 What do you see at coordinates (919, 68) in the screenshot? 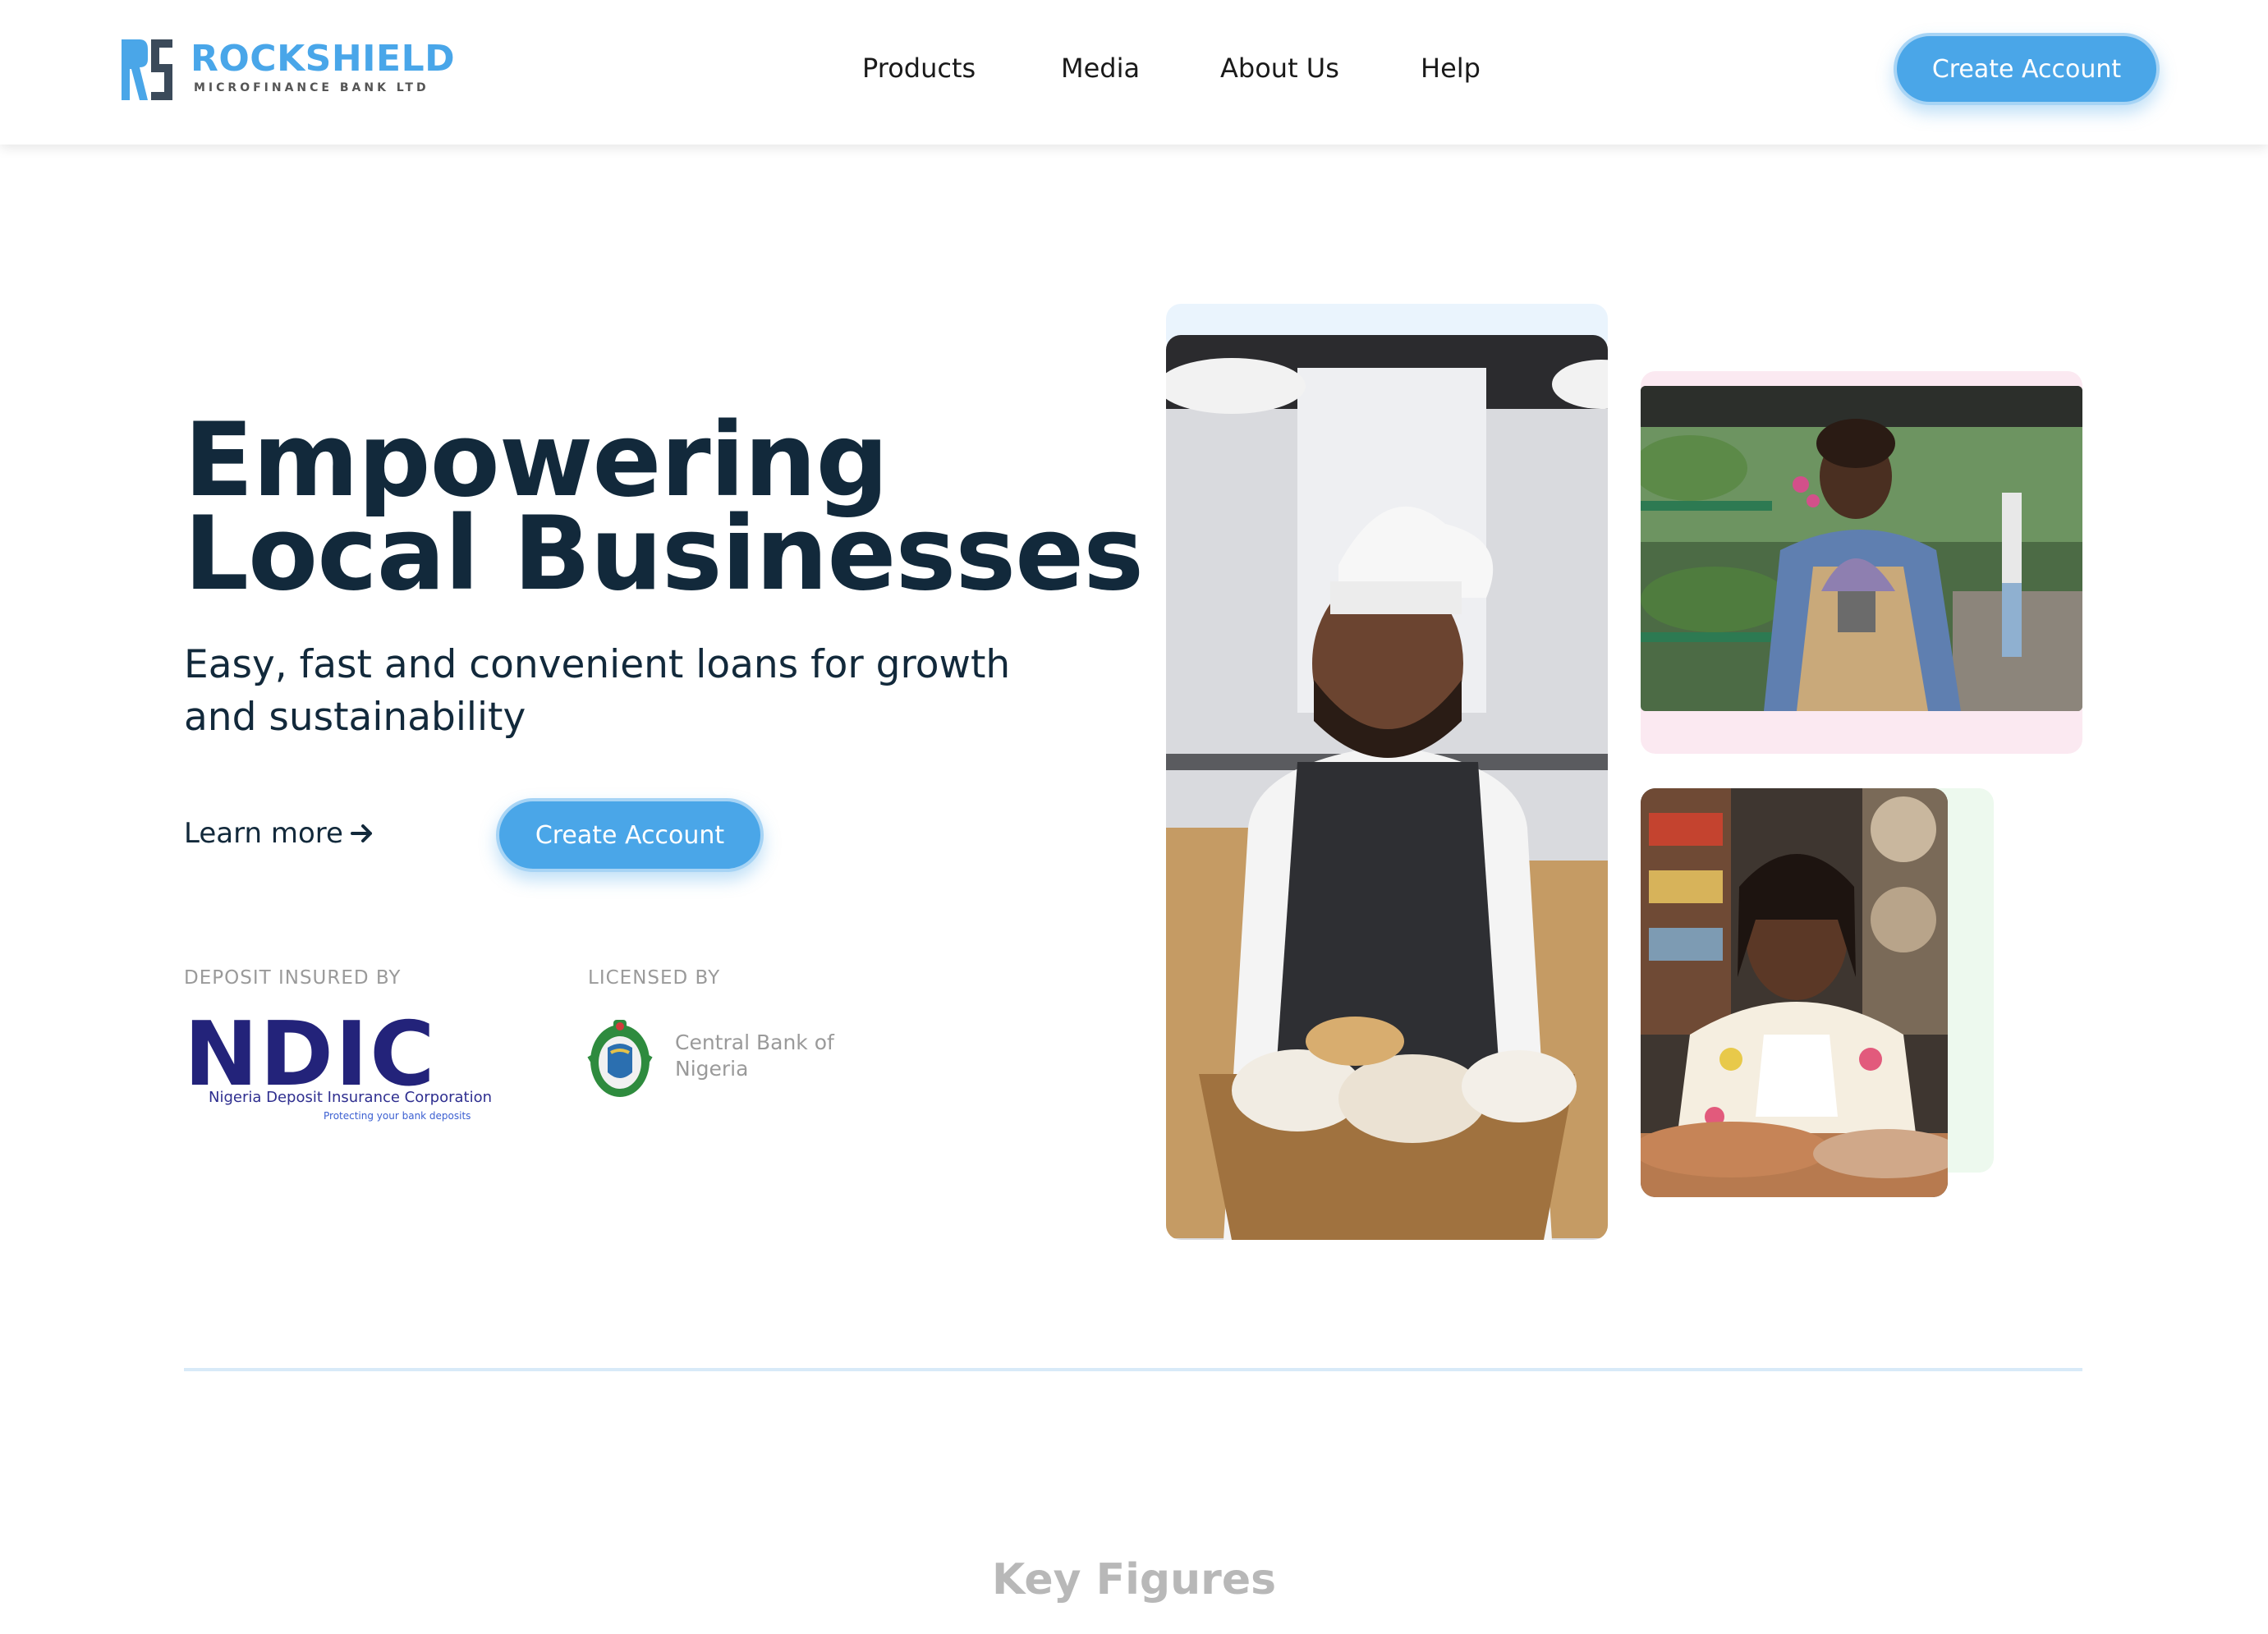
I see `nav-link-products: Products` at bounding box center [919, 68].